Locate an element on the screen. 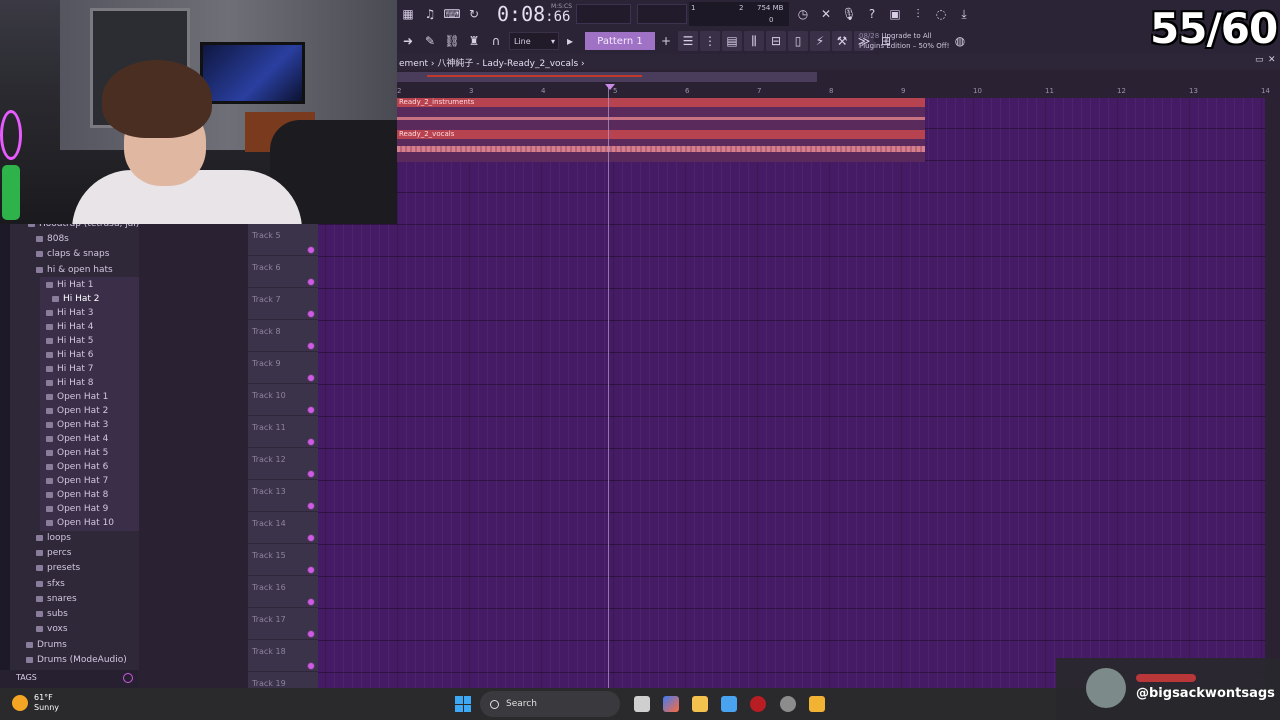 The height and width of the screenshot is (720, 1280). browser-file-item: Hi Hat 8 is located at coordinates (70, 383).